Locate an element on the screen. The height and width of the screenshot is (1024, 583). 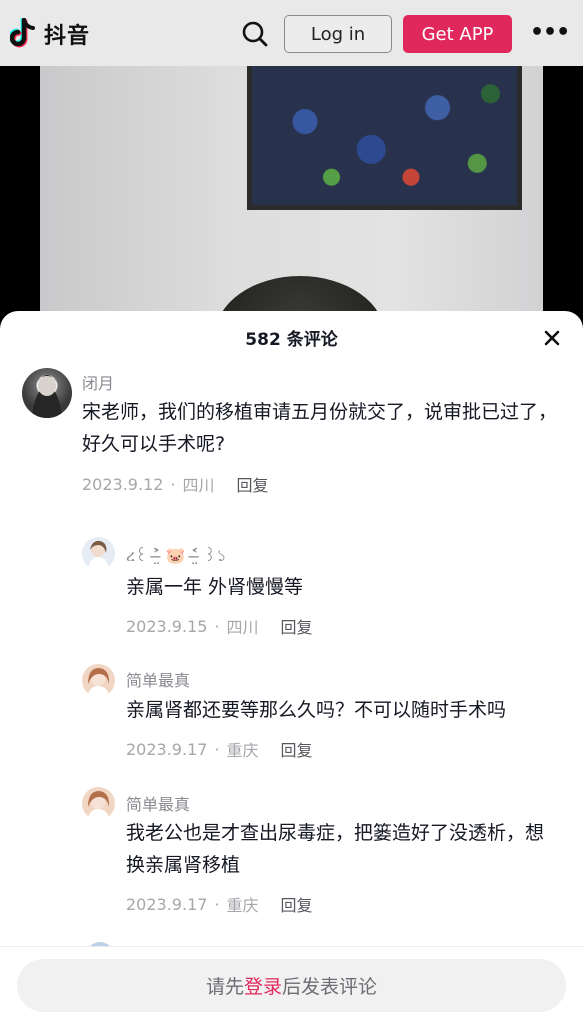
login-button: Log in is located at coordinates (338, 34).